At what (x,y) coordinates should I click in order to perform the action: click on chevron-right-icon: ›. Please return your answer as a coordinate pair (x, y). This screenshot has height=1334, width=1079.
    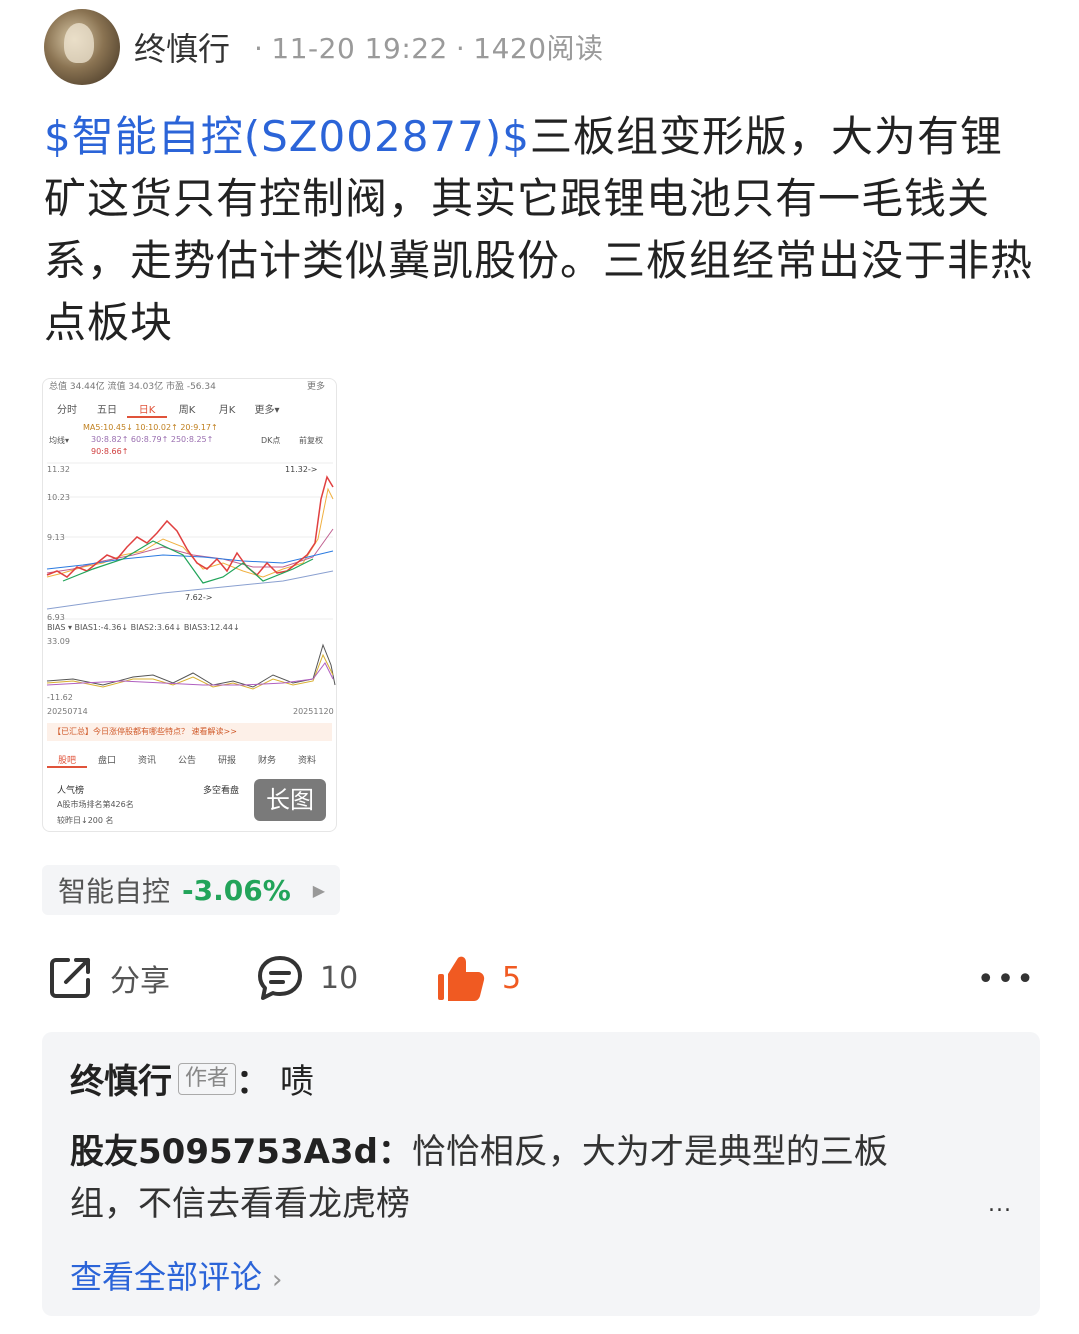
    Looking at the image, I should click on (277, 1280).